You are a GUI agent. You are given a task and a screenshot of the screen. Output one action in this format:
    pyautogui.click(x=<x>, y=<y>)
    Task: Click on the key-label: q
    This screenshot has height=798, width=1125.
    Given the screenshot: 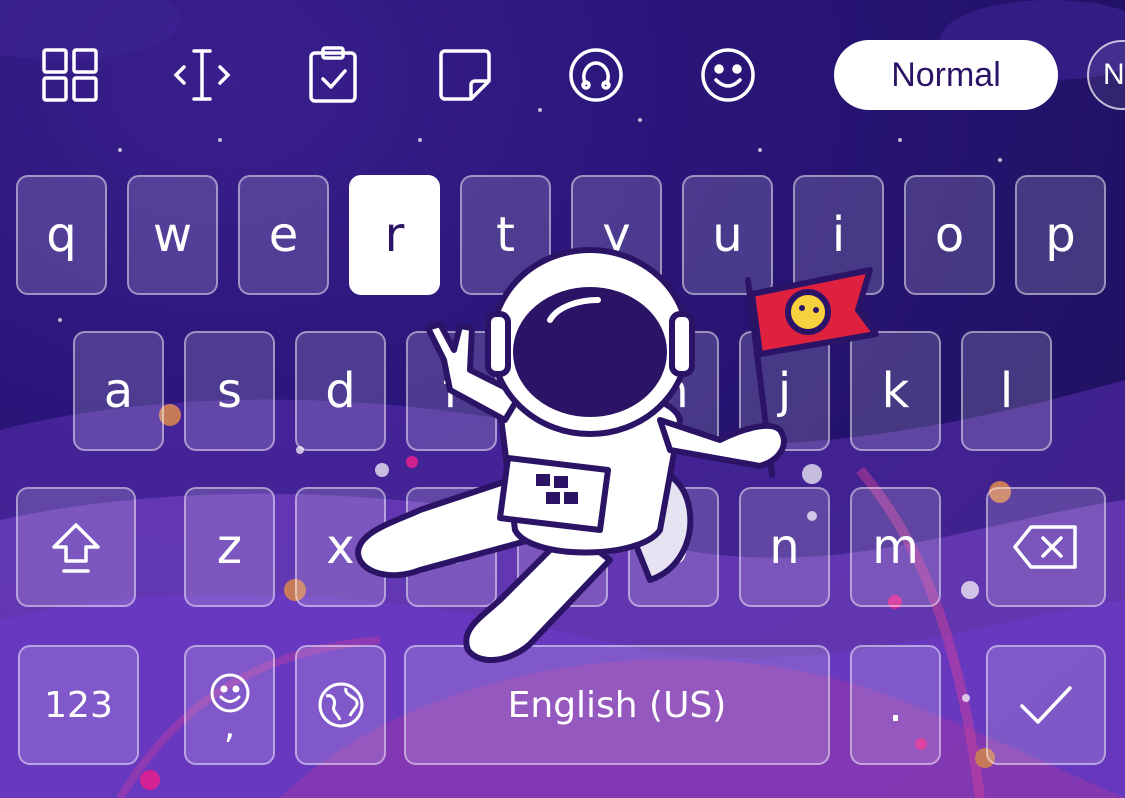 What is the action you would take?
    pyautogui.click(x=61, y=235)
    